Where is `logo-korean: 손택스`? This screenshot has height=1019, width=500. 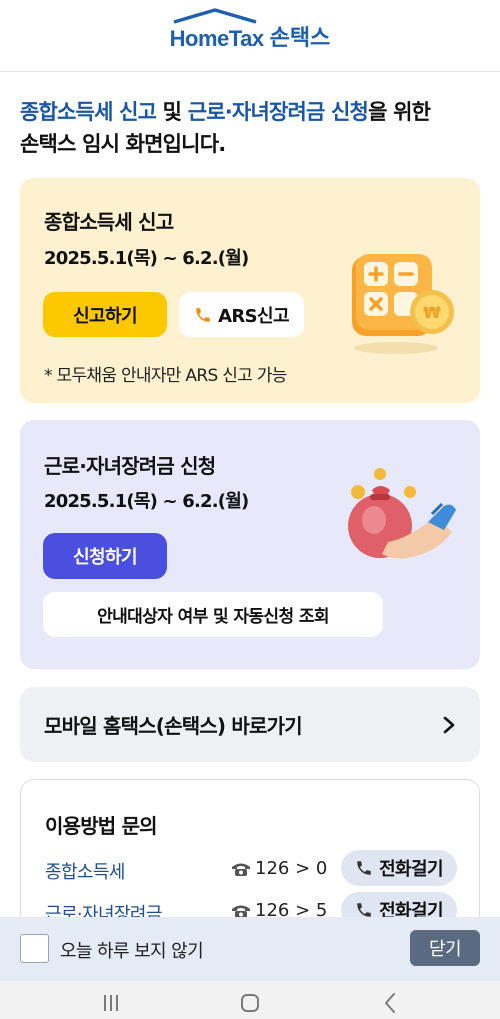
logo-korean: 손택스 is located at coordinates (300, 38).